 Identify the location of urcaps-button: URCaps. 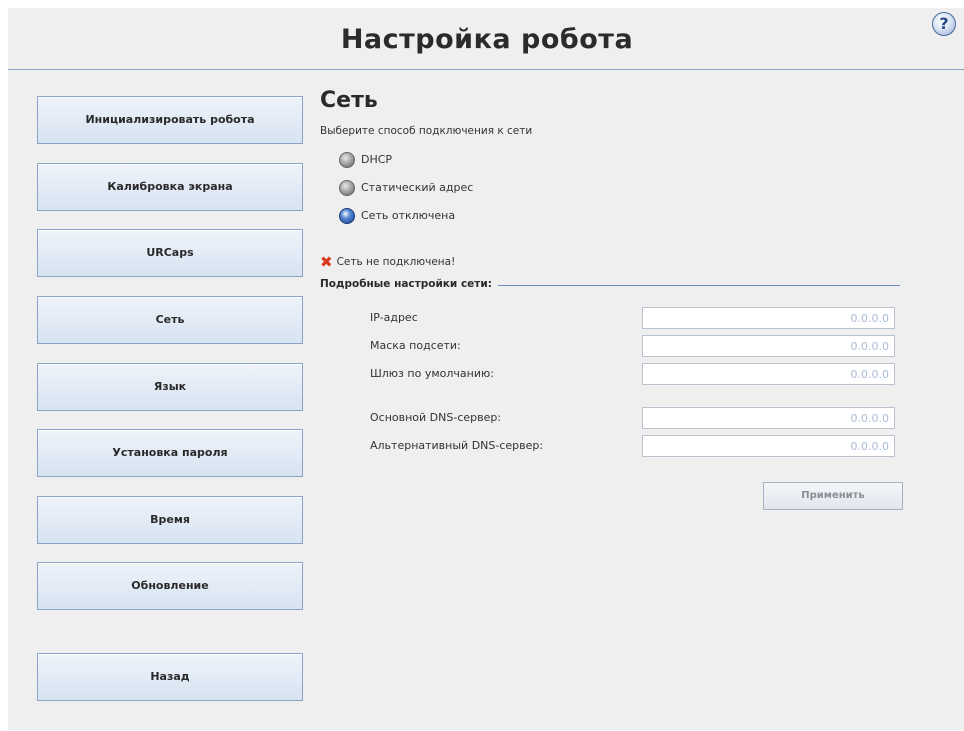
(170, 253).